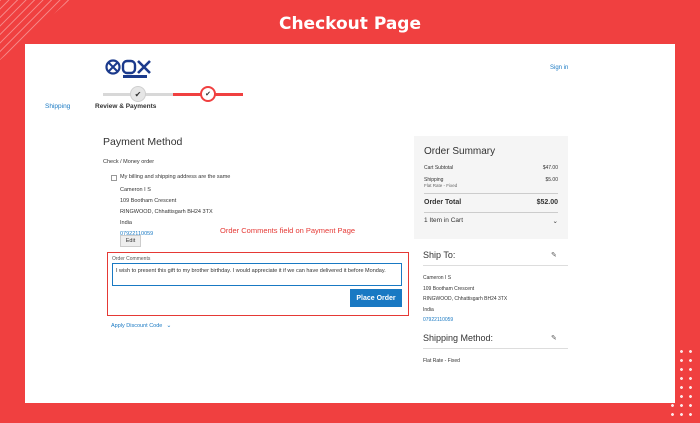 The image size is (700, 423). Describe the element at coordinates (138, 94) in the screenshot. I see `step-shipping-check-icon: ✔` at that location.